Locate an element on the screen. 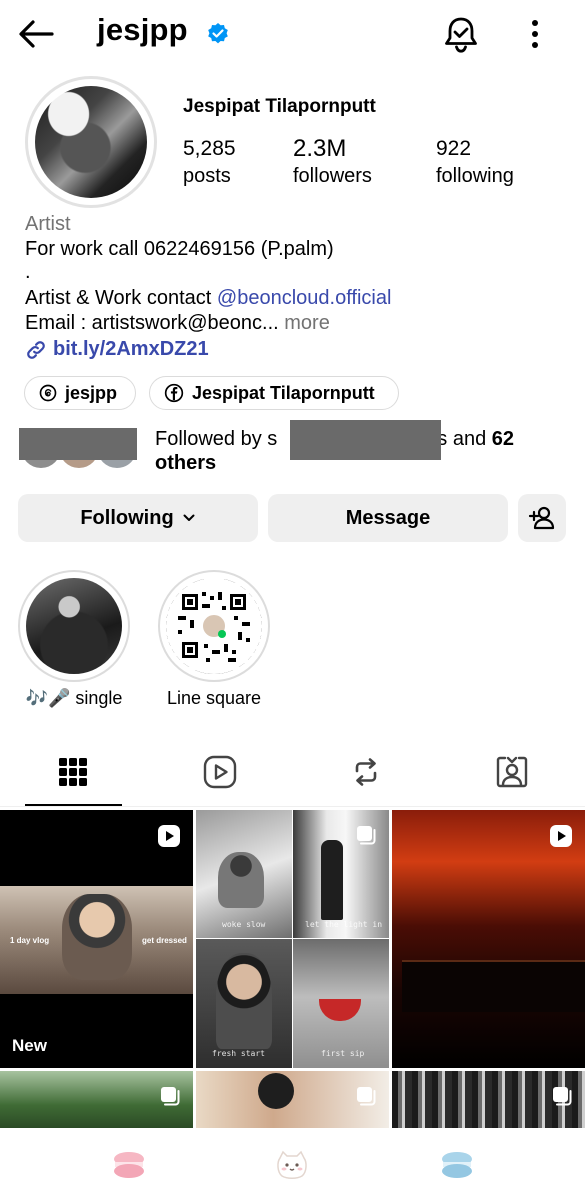  reels-icon is located at coordinates (220, 772).